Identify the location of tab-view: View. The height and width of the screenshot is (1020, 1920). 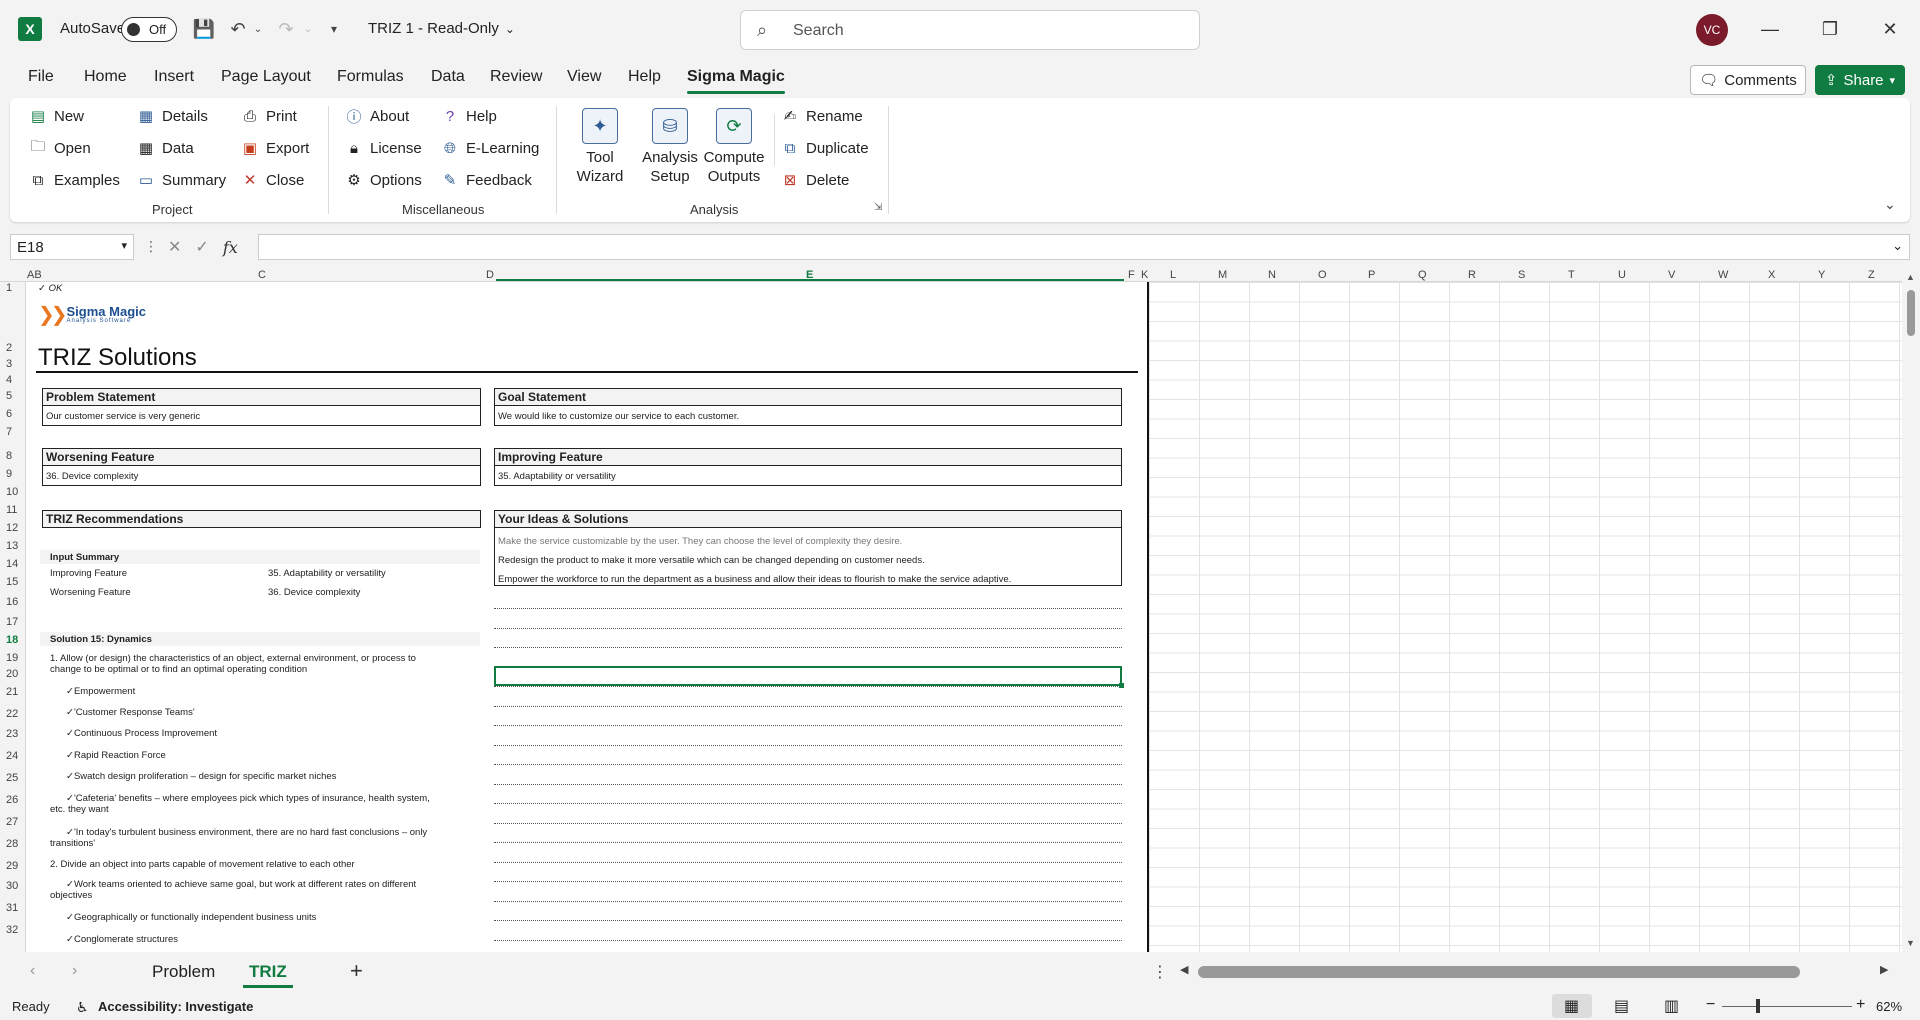
(584, 77).